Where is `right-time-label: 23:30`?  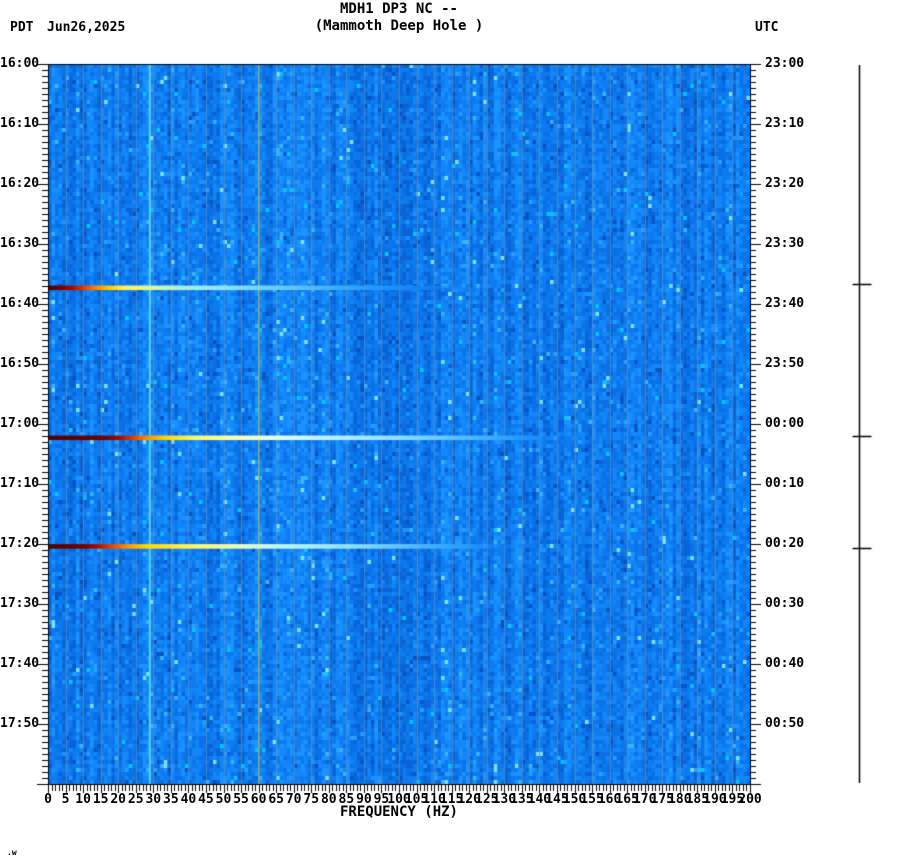
right-time-label: 23:30 is located at coordinates (785, 243).